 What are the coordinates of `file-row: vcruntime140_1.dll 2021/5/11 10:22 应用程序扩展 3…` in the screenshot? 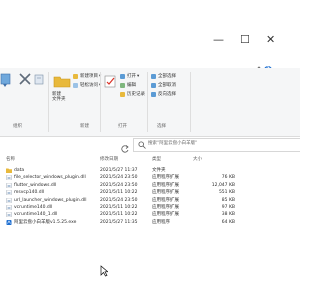 It's located at (150, 214).